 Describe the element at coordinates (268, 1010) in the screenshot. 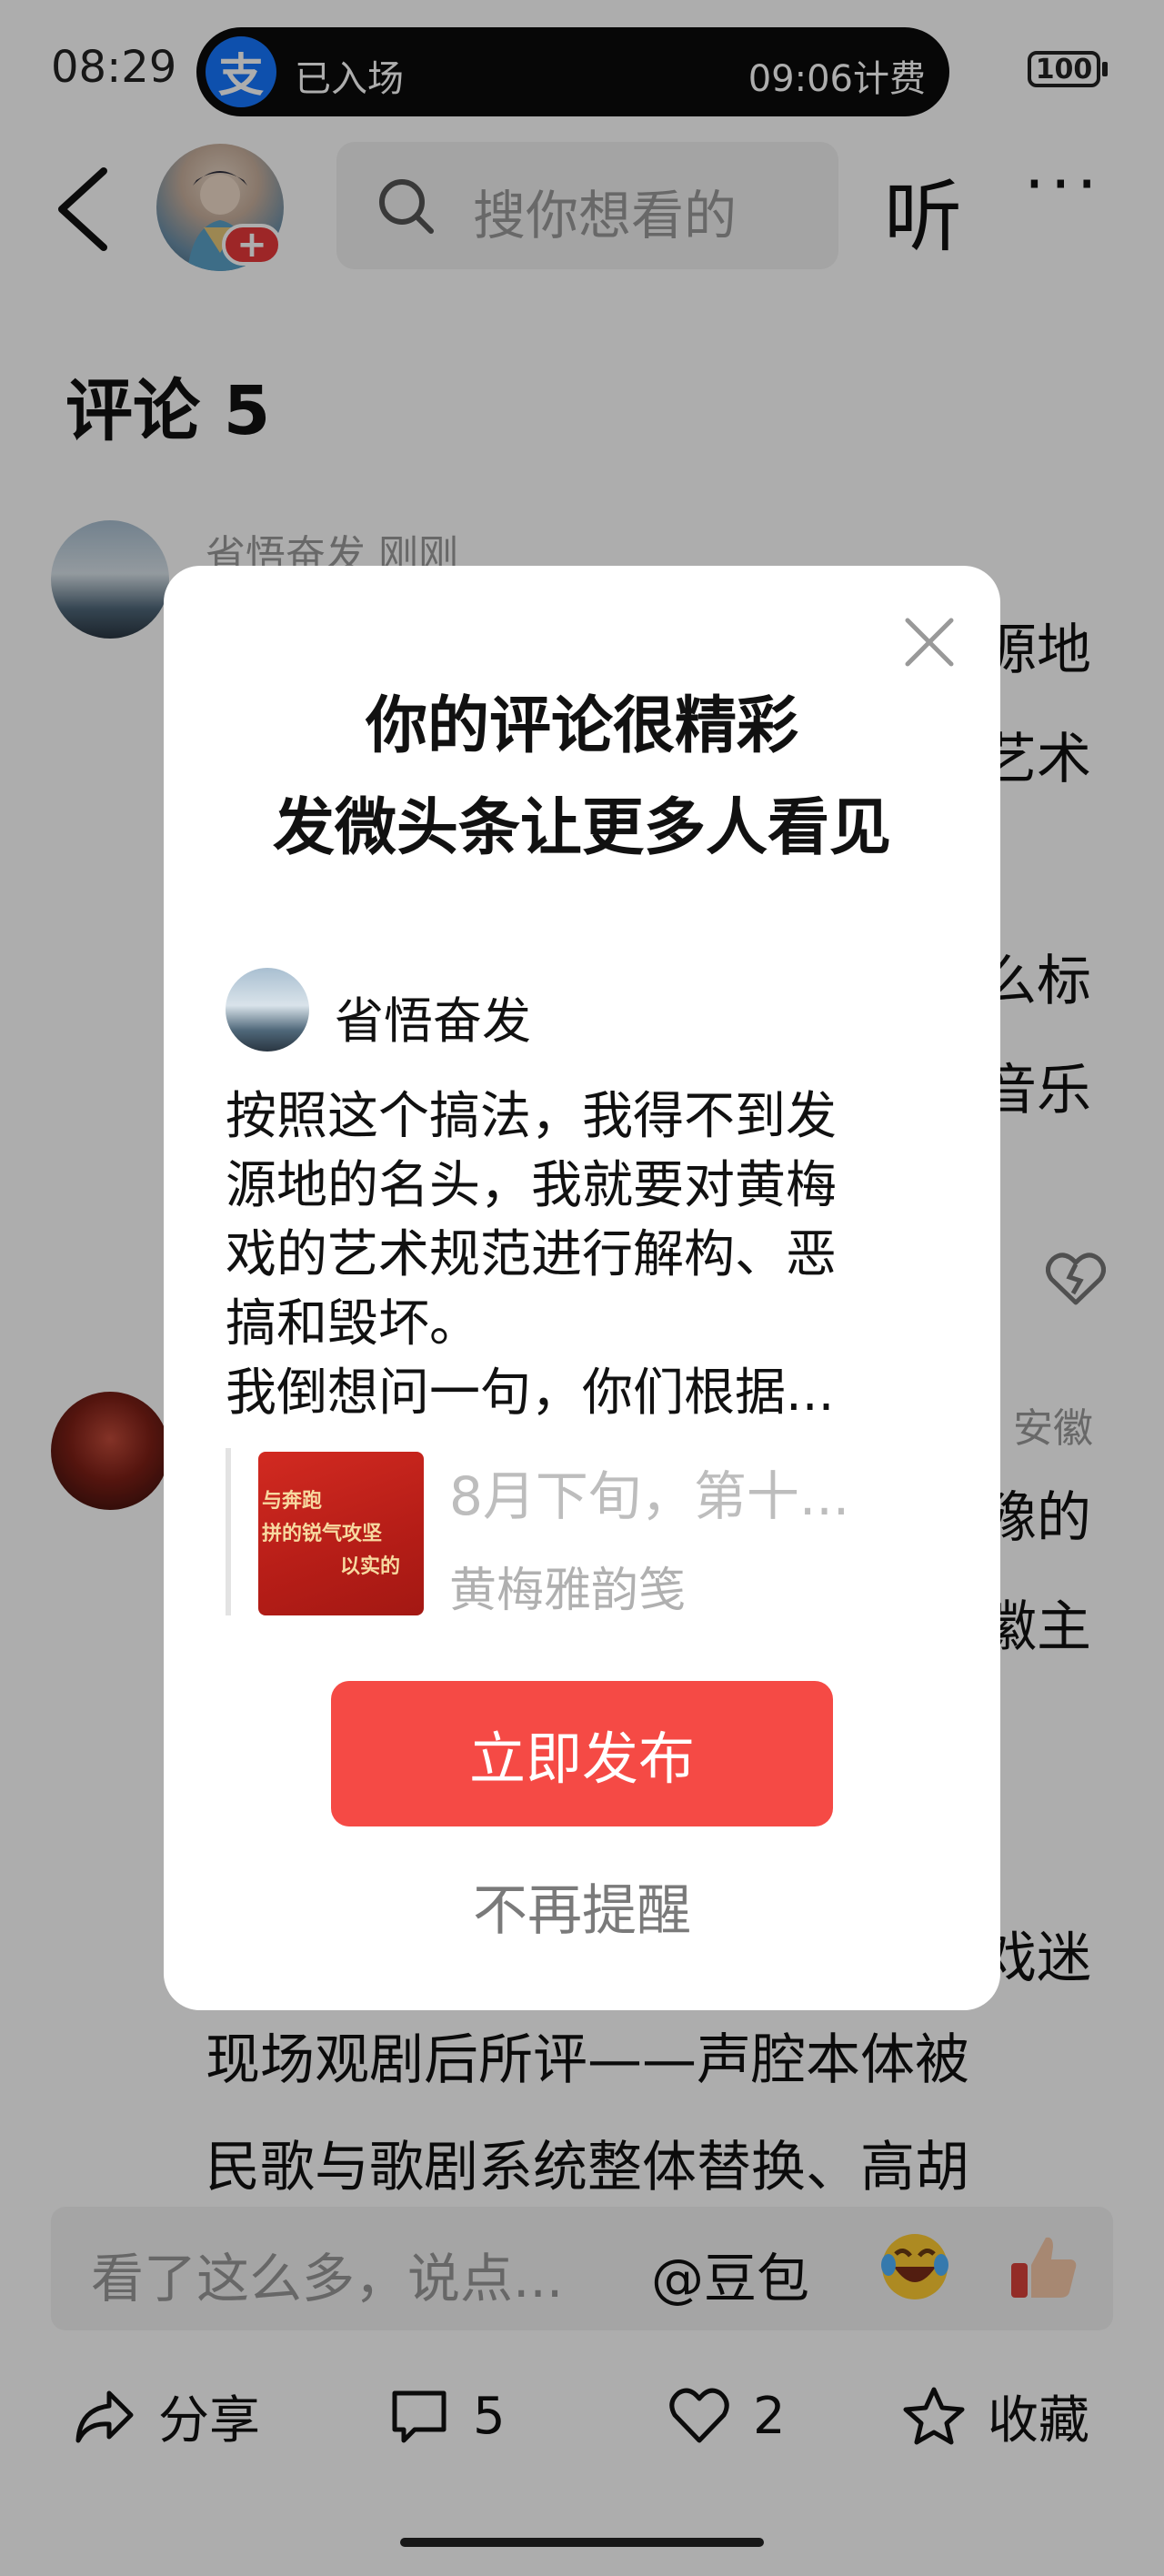

I see `quote-author-avatar` at that location.